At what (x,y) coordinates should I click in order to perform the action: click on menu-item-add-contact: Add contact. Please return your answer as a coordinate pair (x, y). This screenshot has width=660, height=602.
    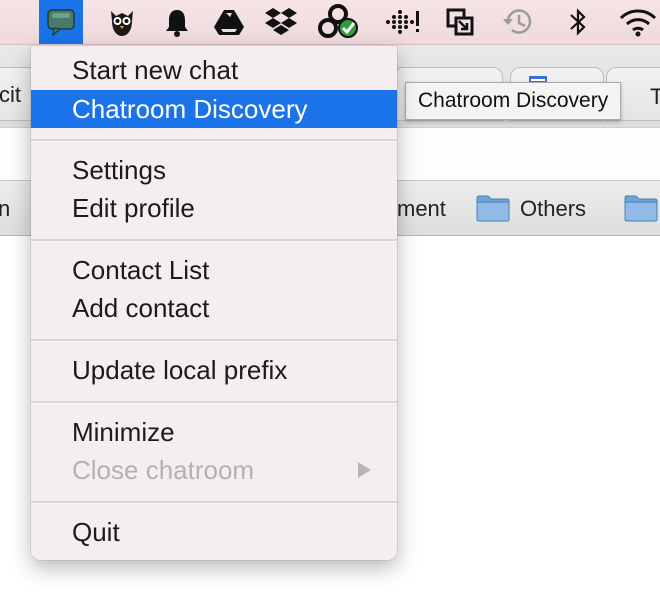
    Looking at the image, I should click on (214, 308).